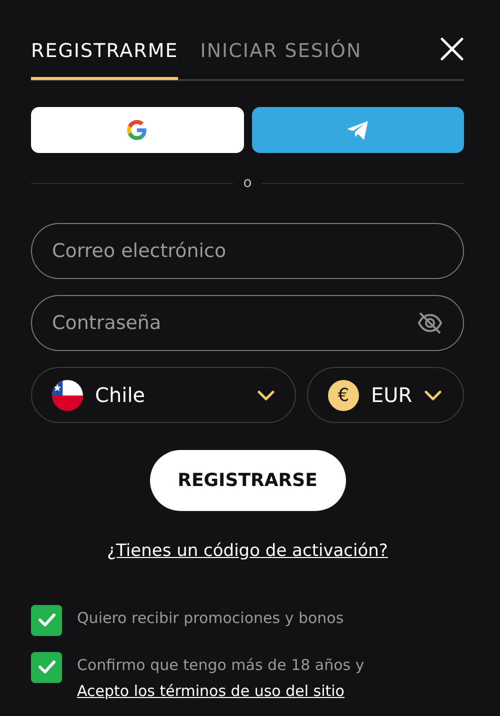 Image resolution: width=500 pixels, height=716 pixels. What do you see at coordinates (248, 480) in the screenshot?
I see `register-button: REGISTRARSE` at bounding box center [248, 480].